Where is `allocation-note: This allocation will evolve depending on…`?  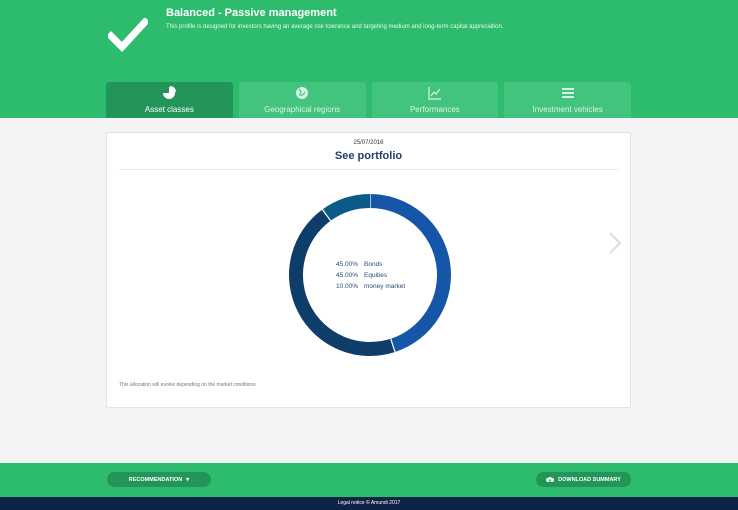
allocation-note: This allocation will evolve depending on… is located at coordinates (187, 385).